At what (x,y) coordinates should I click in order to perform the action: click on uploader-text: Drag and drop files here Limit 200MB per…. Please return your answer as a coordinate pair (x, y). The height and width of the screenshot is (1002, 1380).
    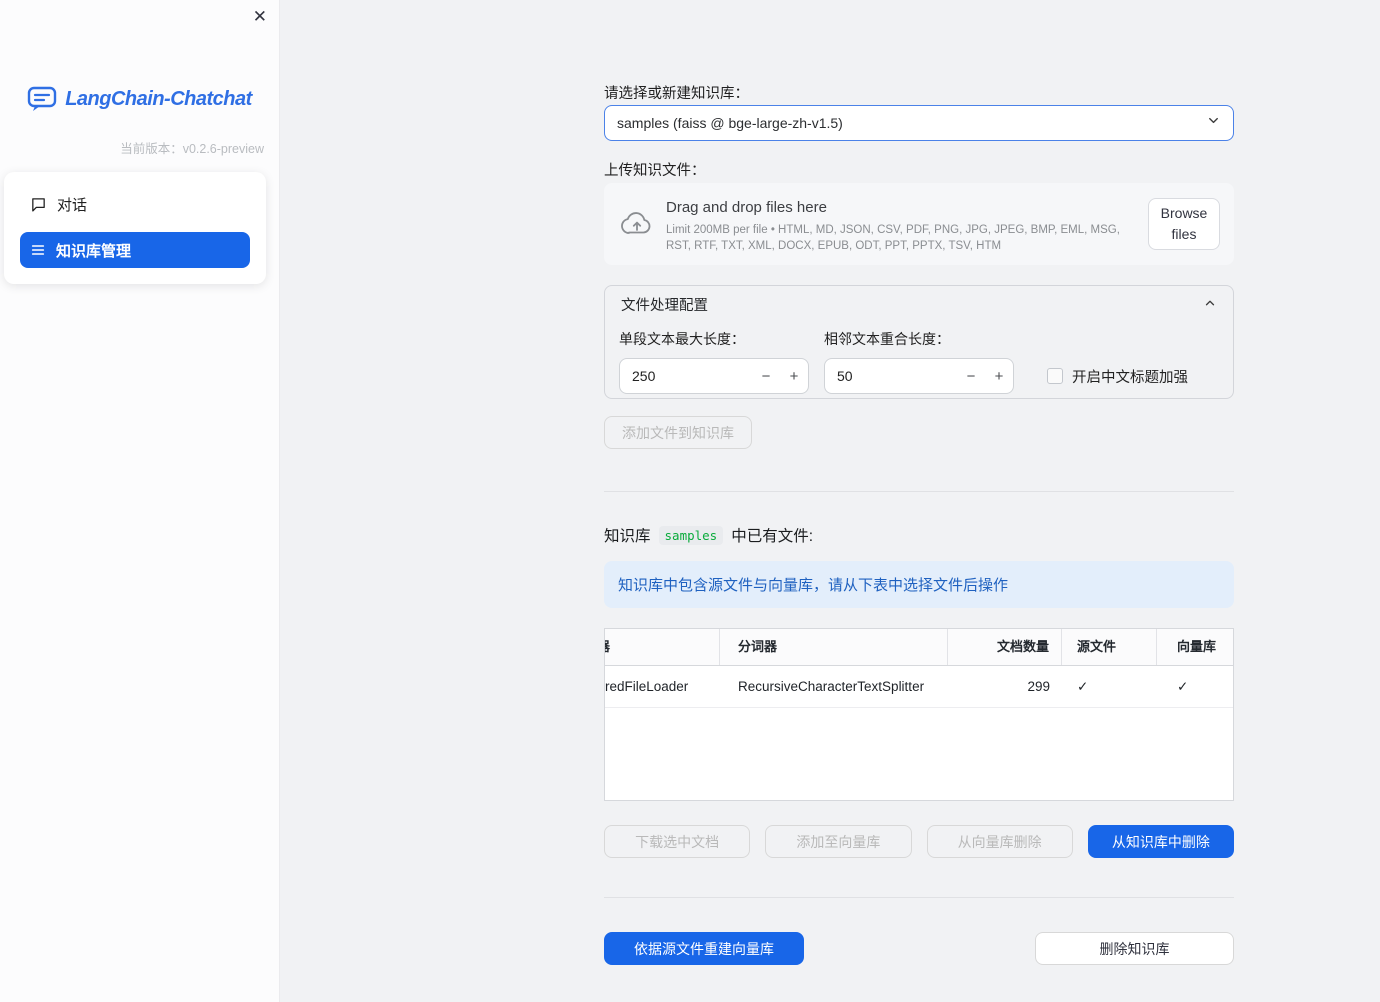
    Looking at the image, I should click on (905, 226).